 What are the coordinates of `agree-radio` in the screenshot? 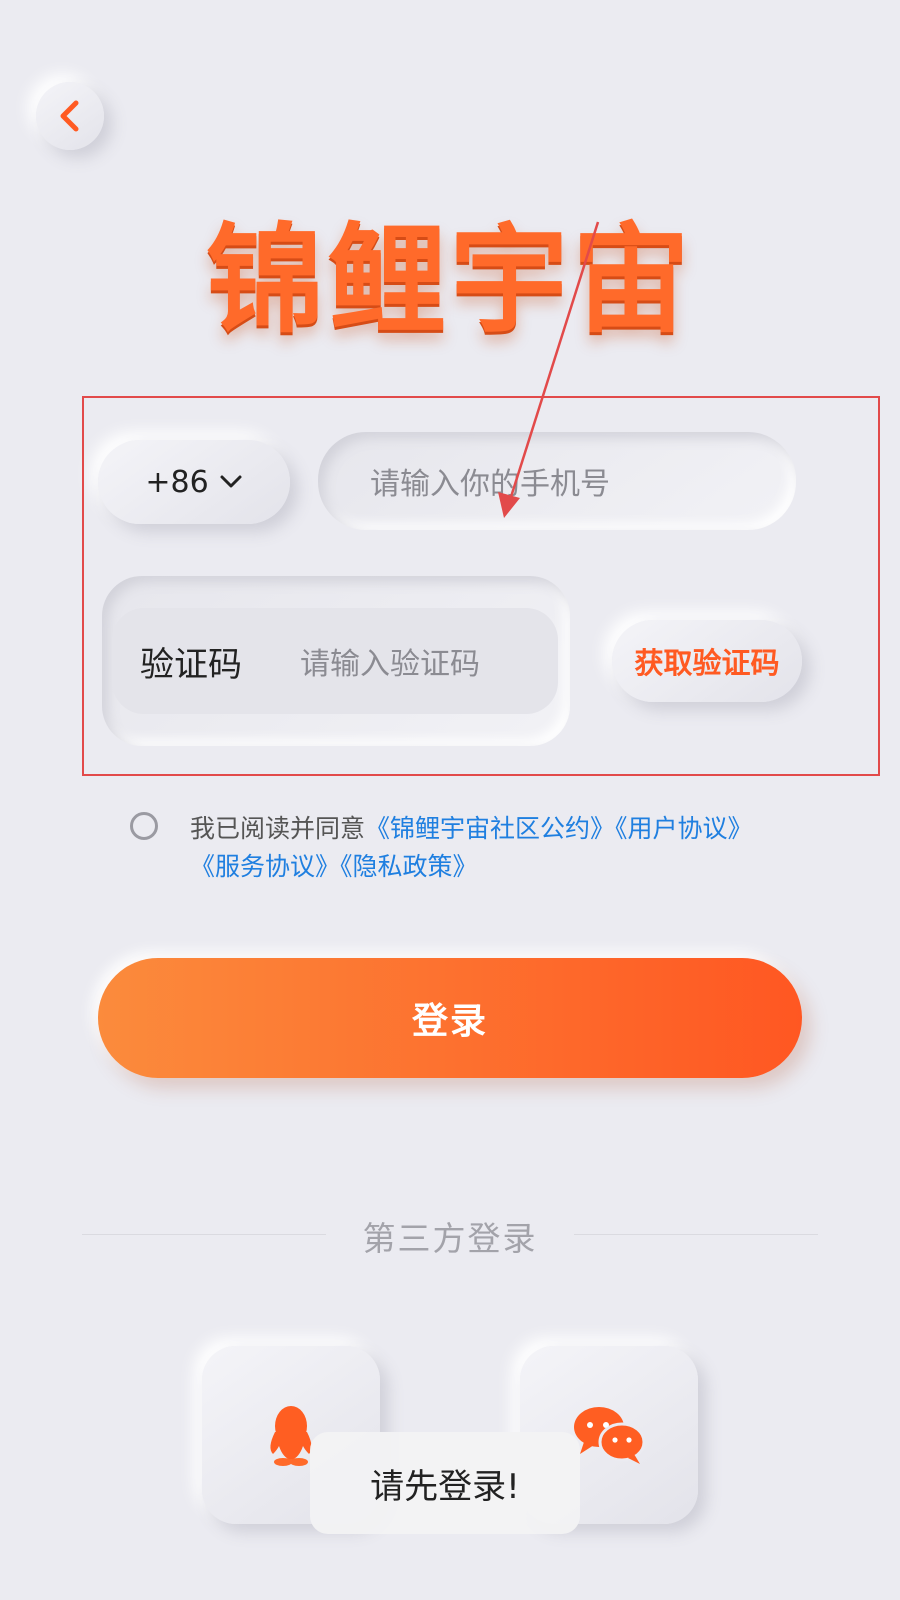 It's located at (144, 826).